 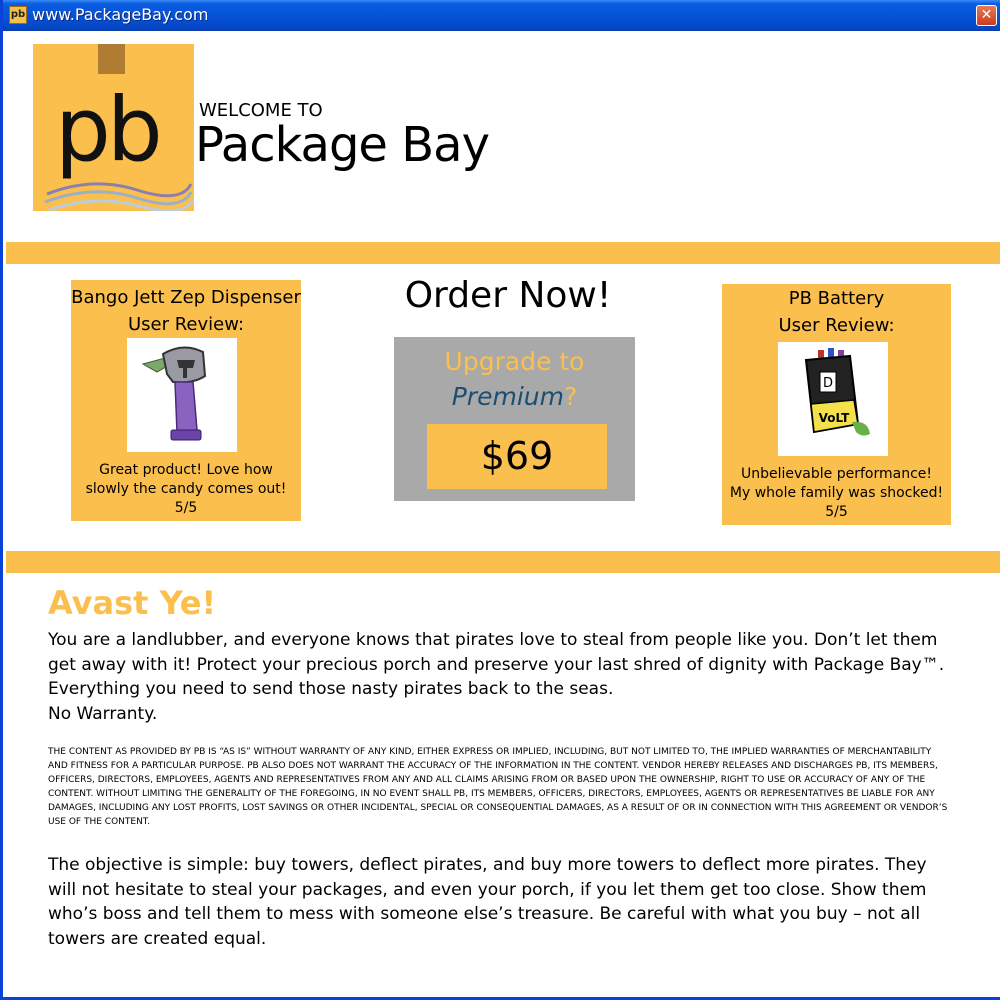 What do you see at coordinates (517, 456) in the screenshot?
I see `buy-premium-button: $69` at bounding box center [517, 456].